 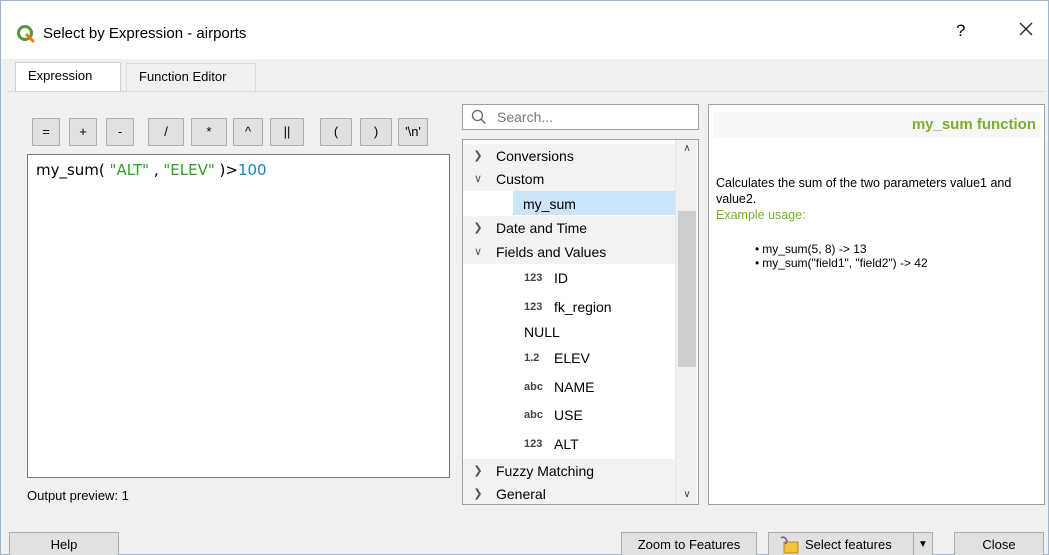 I want to click on select-features-button: Select features ▼, so click(x=850, y=543).